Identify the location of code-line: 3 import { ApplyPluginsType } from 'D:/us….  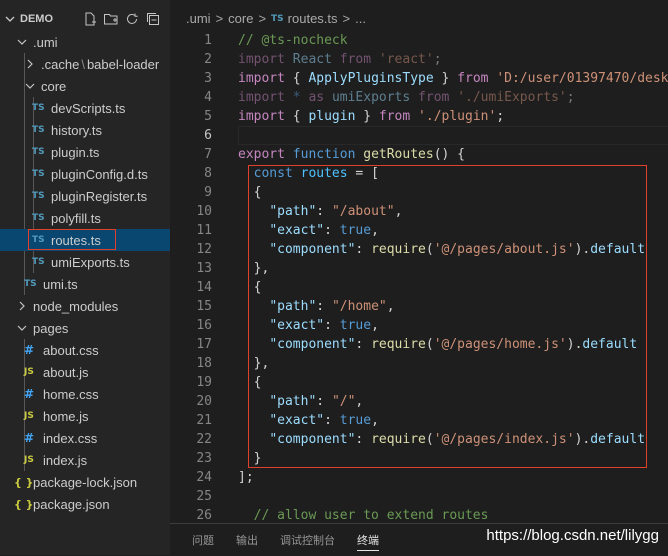
(419, 78).